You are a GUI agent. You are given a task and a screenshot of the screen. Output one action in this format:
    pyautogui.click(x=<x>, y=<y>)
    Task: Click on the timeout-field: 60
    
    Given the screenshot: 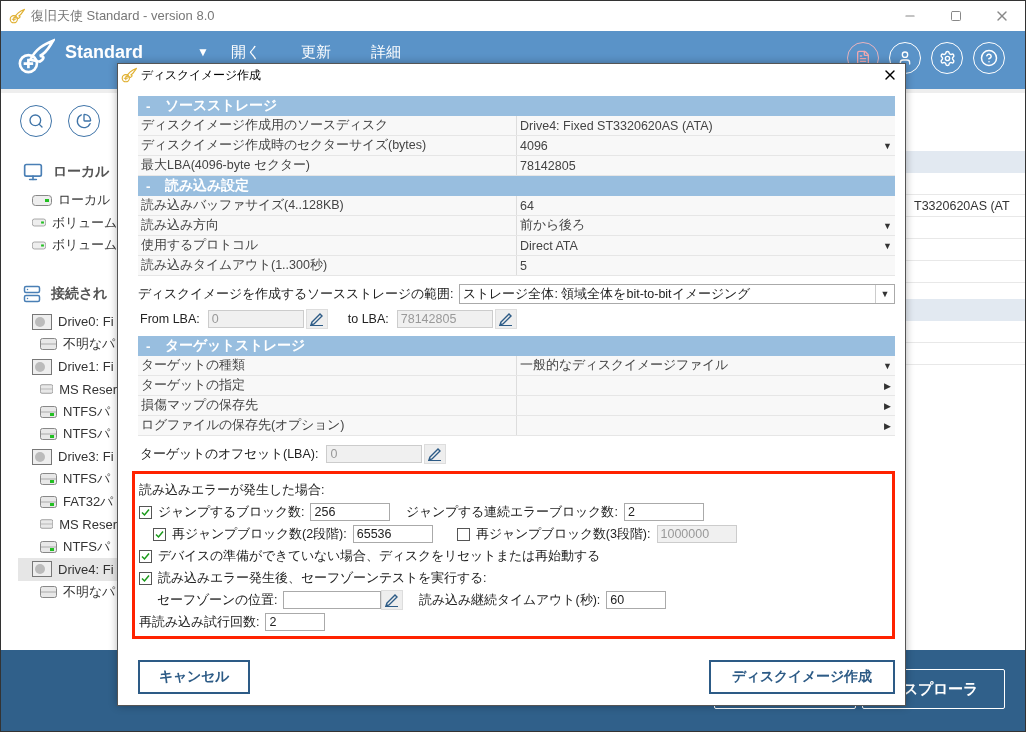 What is the action you would take?
    pyautogui.click(x=636, y=600)
    